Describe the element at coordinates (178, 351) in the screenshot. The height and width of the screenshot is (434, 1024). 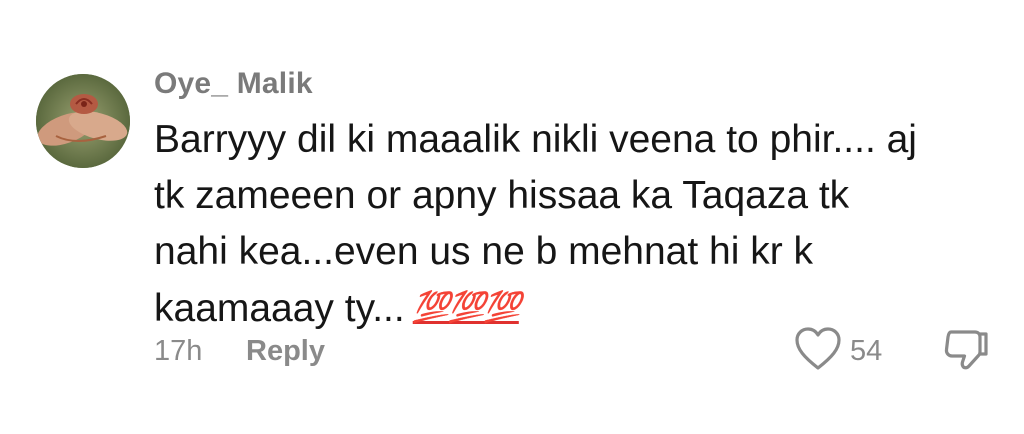
I see `comment-timestamp: 17h` at that location.